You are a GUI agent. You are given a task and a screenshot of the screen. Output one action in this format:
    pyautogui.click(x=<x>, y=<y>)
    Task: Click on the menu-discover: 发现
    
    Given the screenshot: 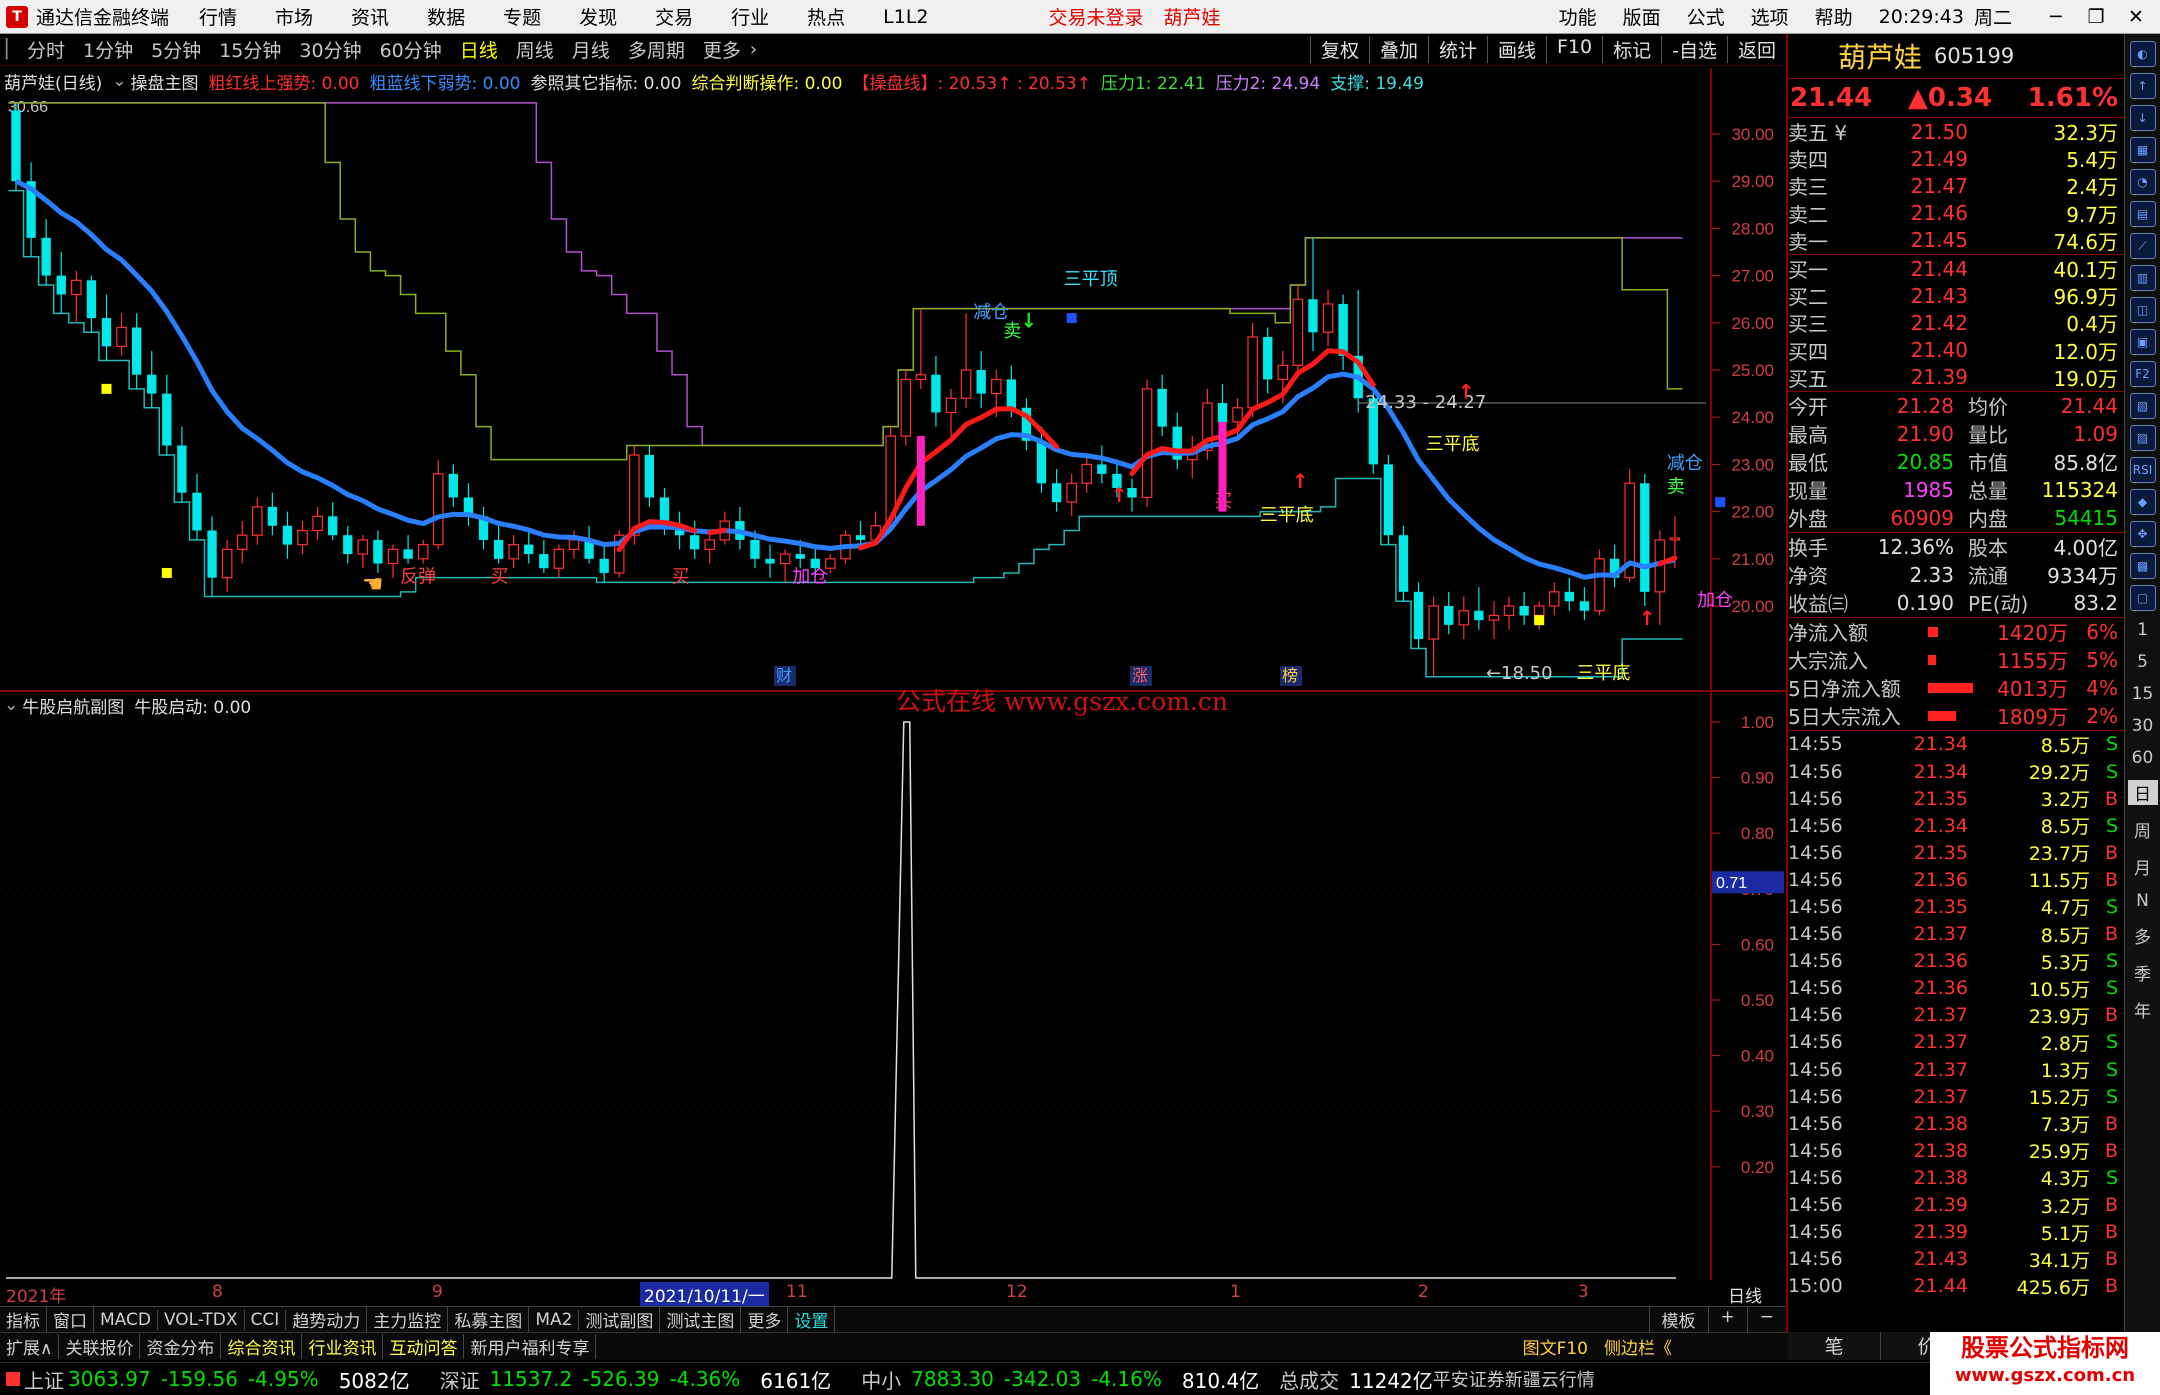 What is the action you would take?
    pyautogui.click(x=598, y=16)
    